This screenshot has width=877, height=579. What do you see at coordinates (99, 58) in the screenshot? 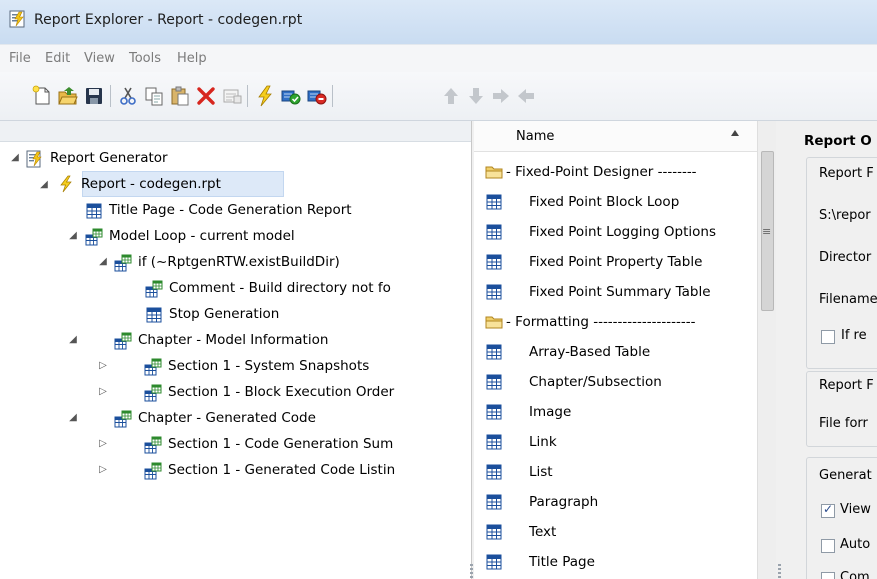
I see `menu-view: View` at bounding box center [99, 58].